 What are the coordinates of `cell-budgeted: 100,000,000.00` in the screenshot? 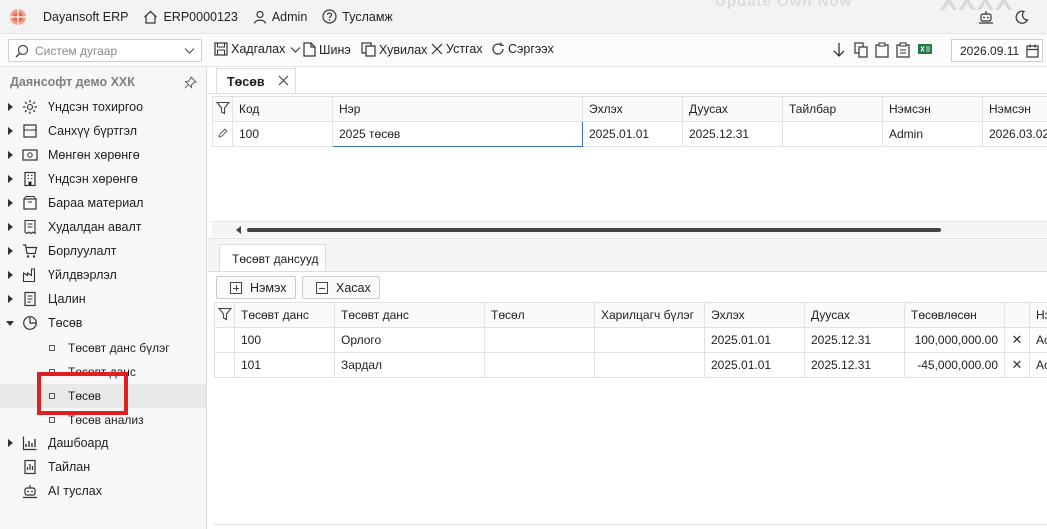 It's located at (954, 340).